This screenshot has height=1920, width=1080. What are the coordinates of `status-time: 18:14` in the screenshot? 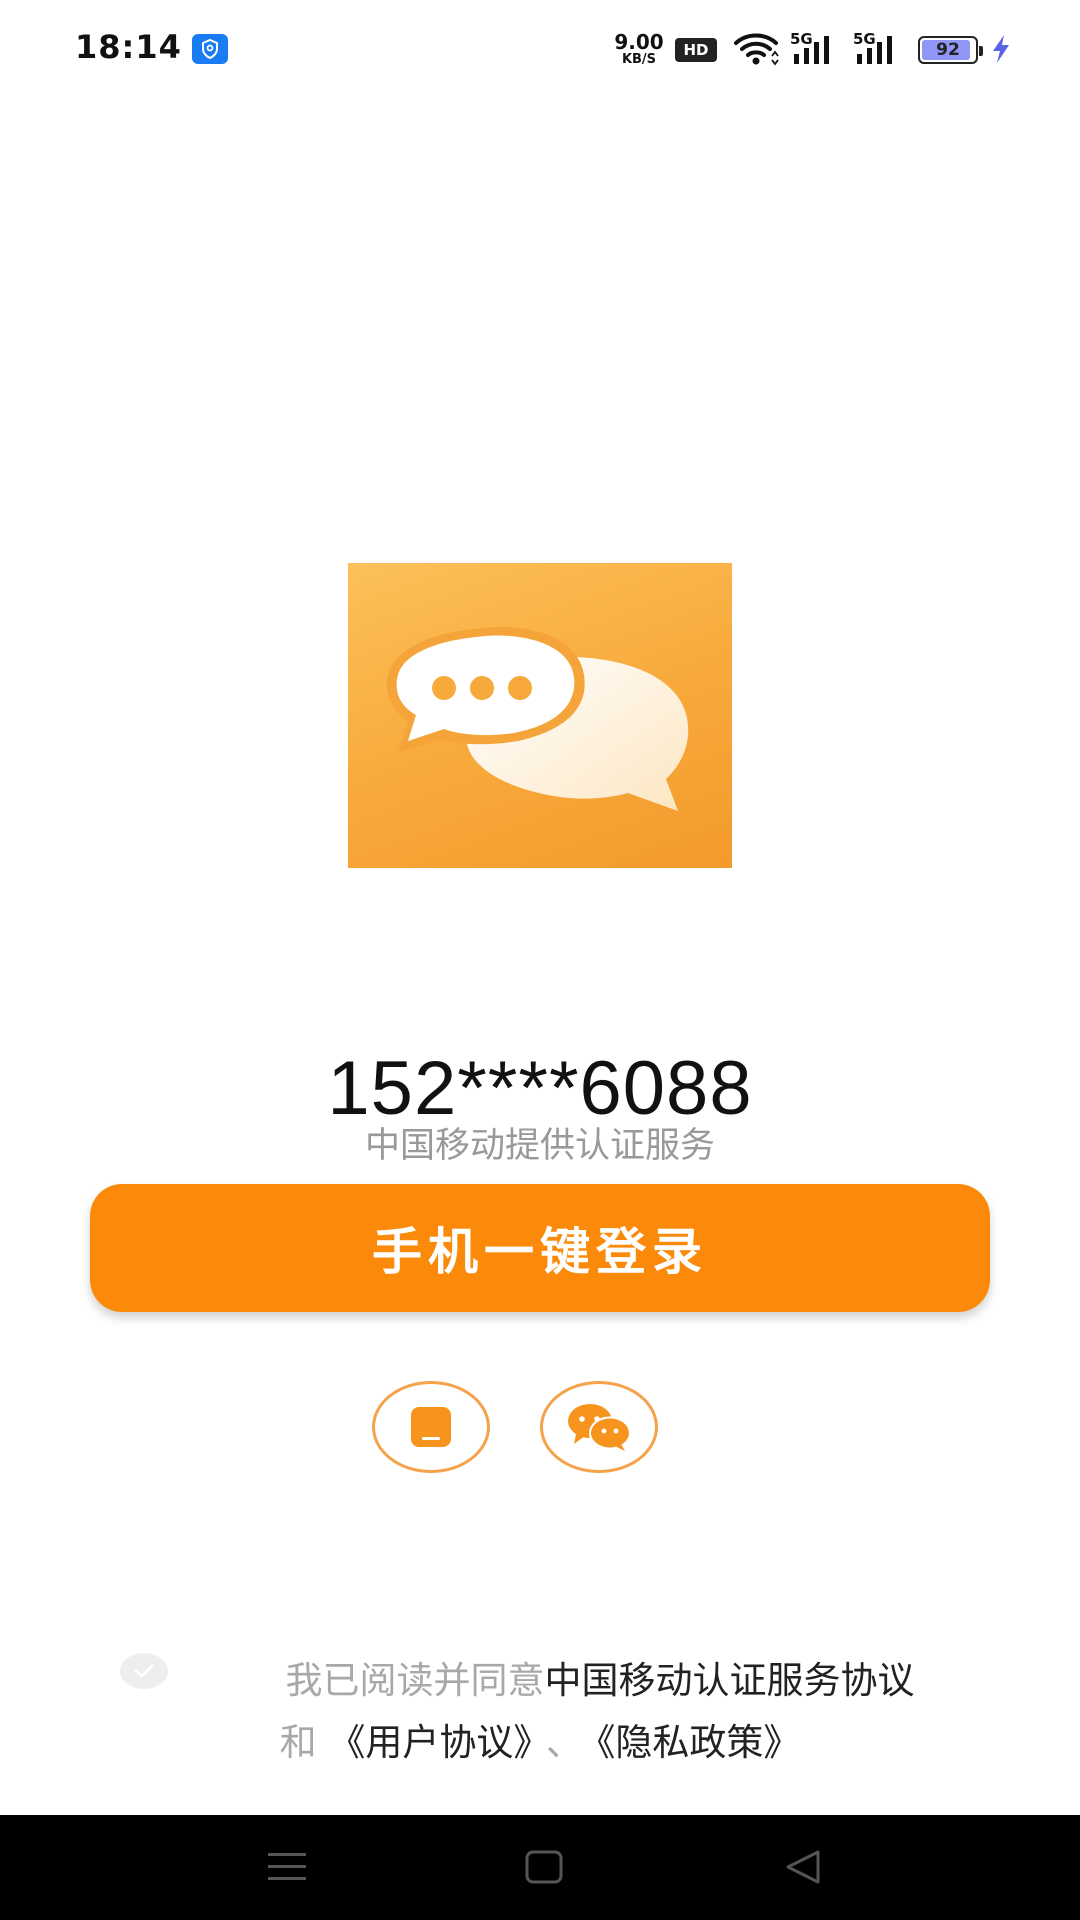 It's located at (128, 47).